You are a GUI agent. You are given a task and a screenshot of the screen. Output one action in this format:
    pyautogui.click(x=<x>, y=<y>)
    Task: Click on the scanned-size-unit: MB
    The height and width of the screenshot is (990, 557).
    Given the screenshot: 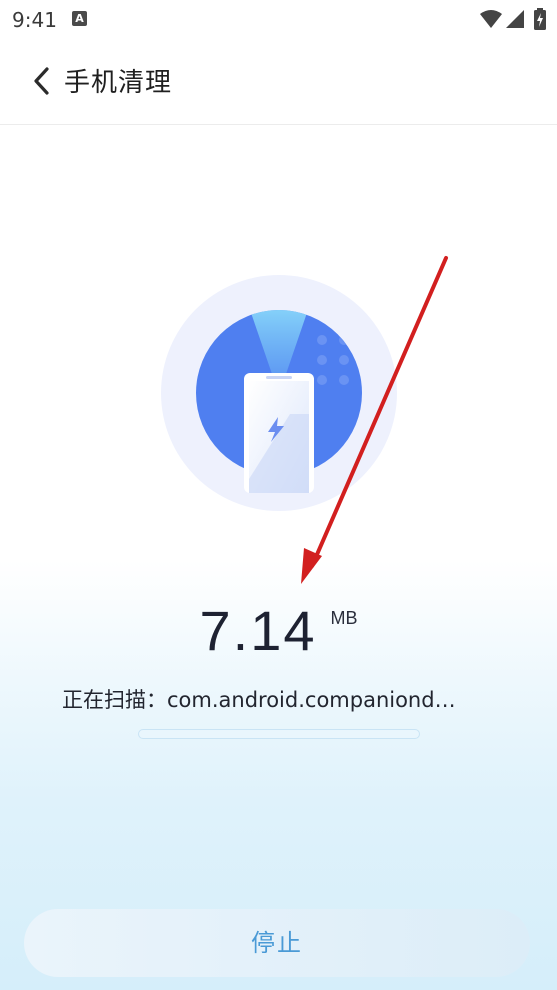 What is the action you would take?
    pyautogui.click(x=344, y=618)
    